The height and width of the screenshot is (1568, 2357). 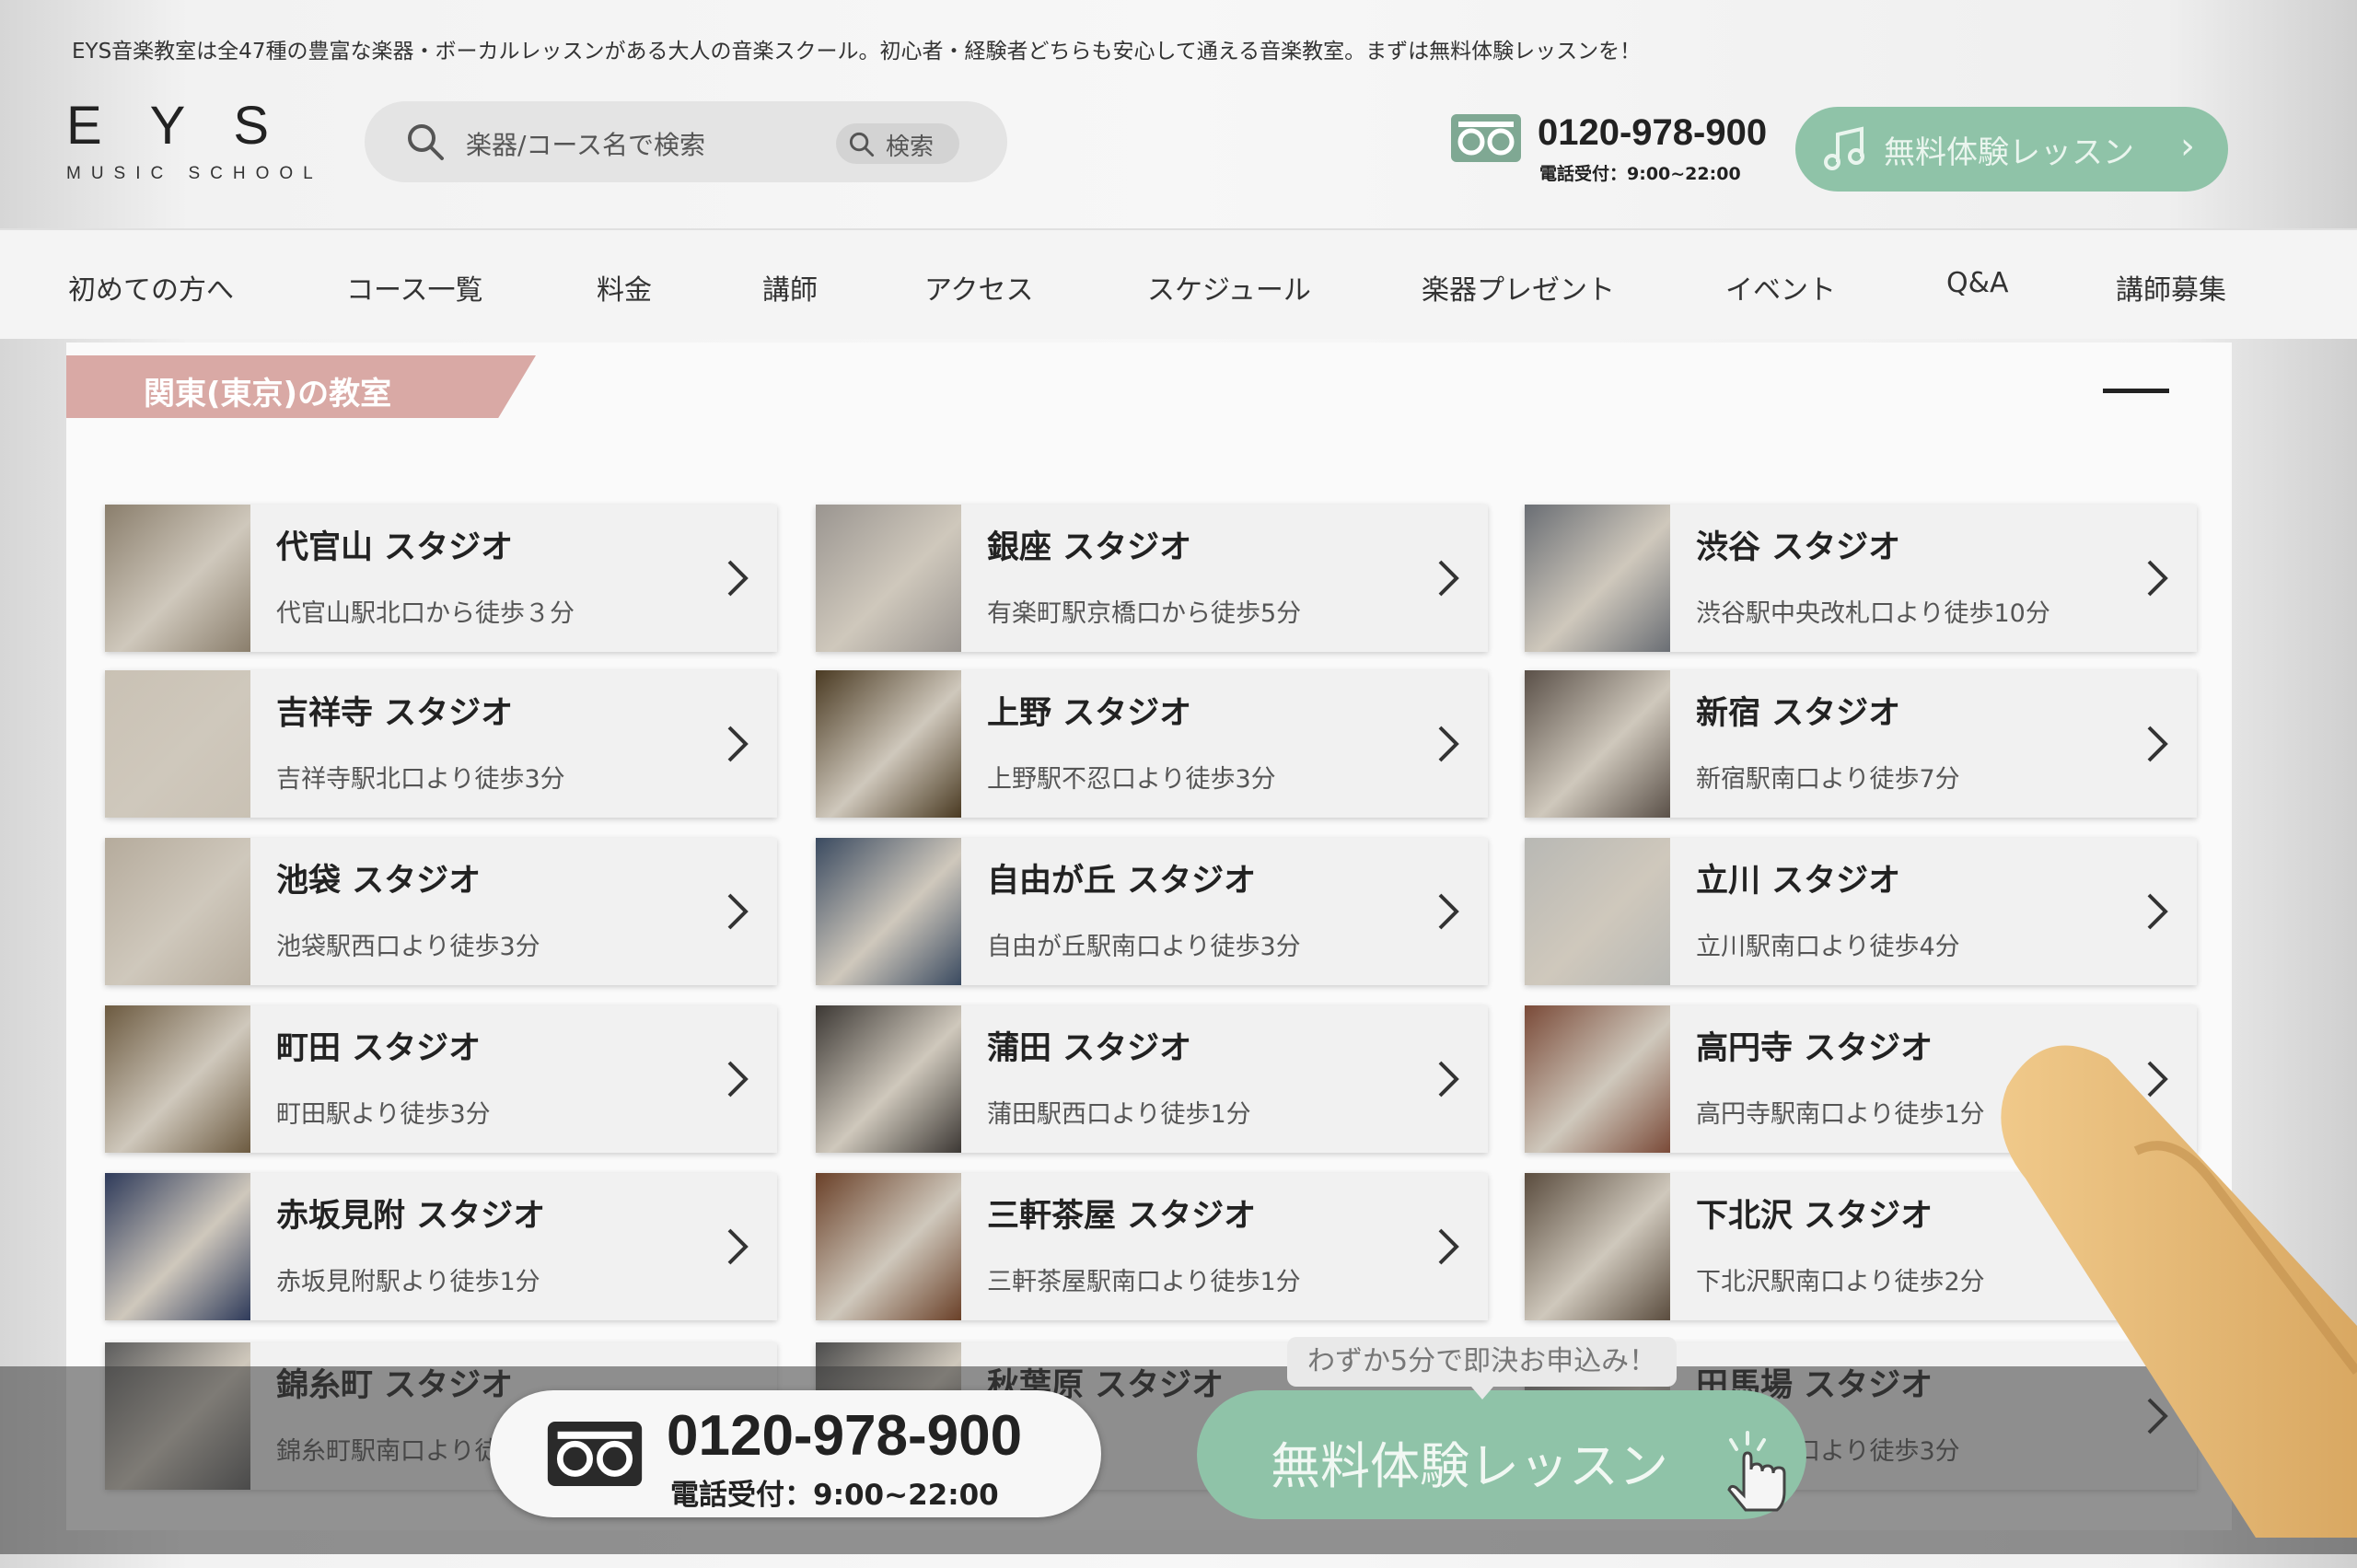 What do you see at coordinates (1469, 1466) in the screenshot?
I see `sticky-trial-label: 無料体験レッスン` at bounding box center [1469, 1466].